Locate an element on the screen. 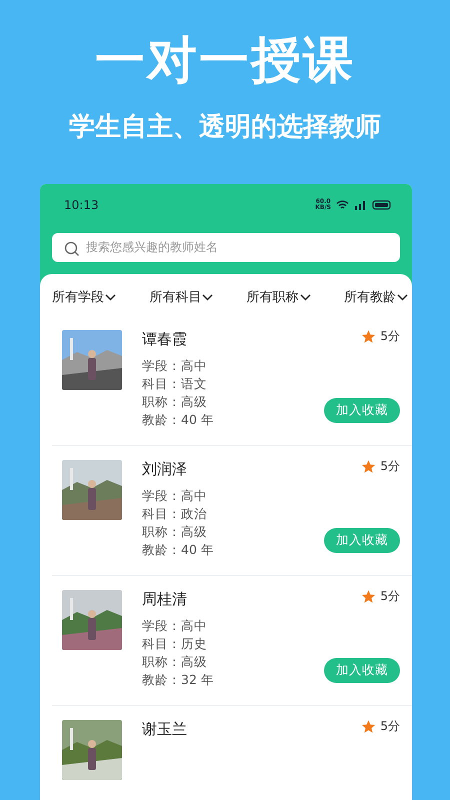 The height and width of the screenshot is (800, 450). filter-dropdown: 所有职称 is located at coordinates (278, 297).